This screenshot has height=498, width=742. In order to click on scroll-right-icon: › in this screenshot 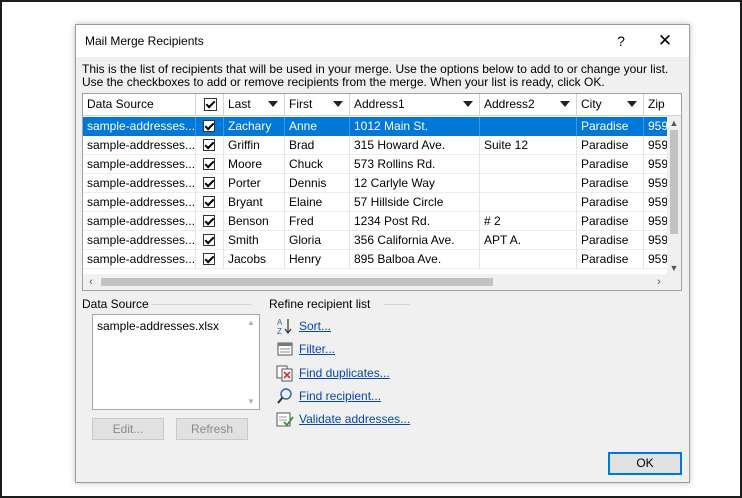, I will do `click(659, 282)`.